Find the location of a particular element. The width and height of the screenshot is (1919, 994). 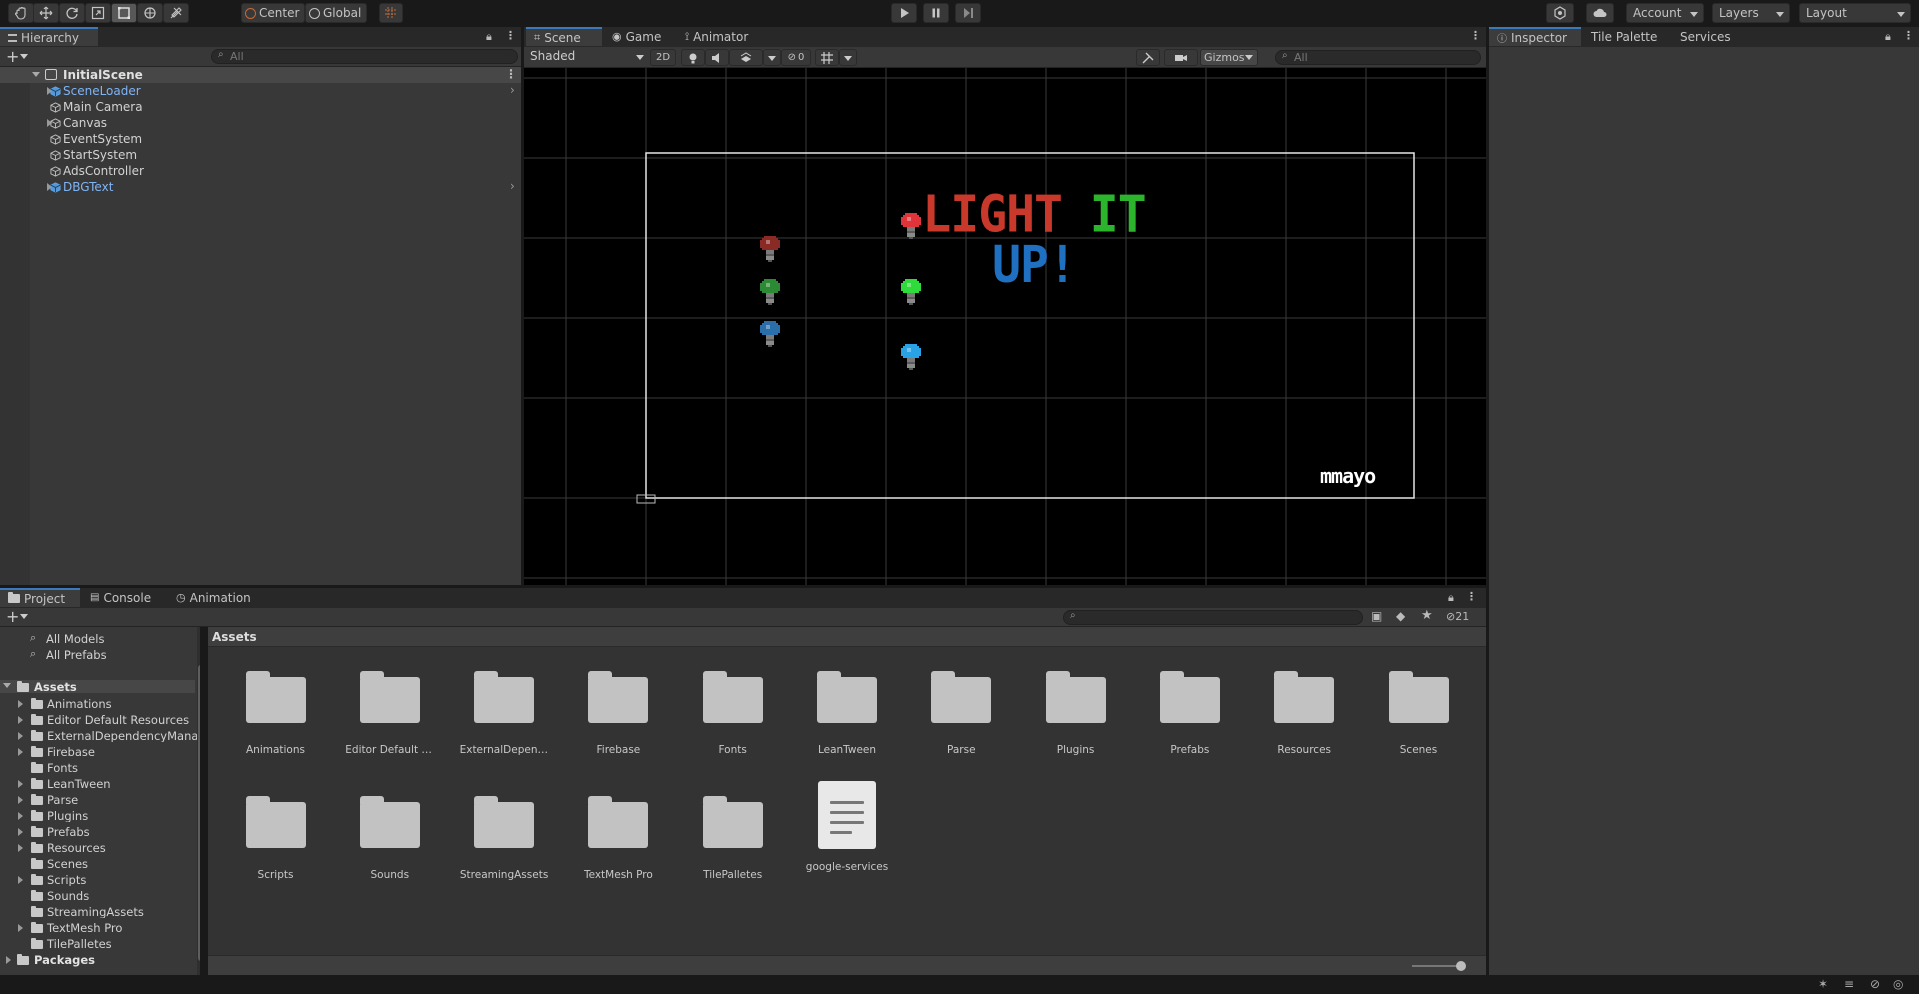

favorite-all-models: ⌕ All Models is located at coordinates (80, 638).